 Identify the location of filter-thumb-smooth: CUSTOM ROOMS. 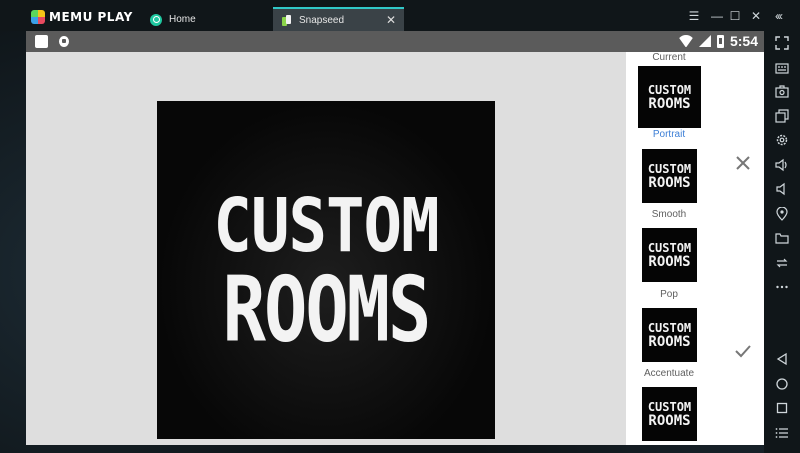
(669, 176).